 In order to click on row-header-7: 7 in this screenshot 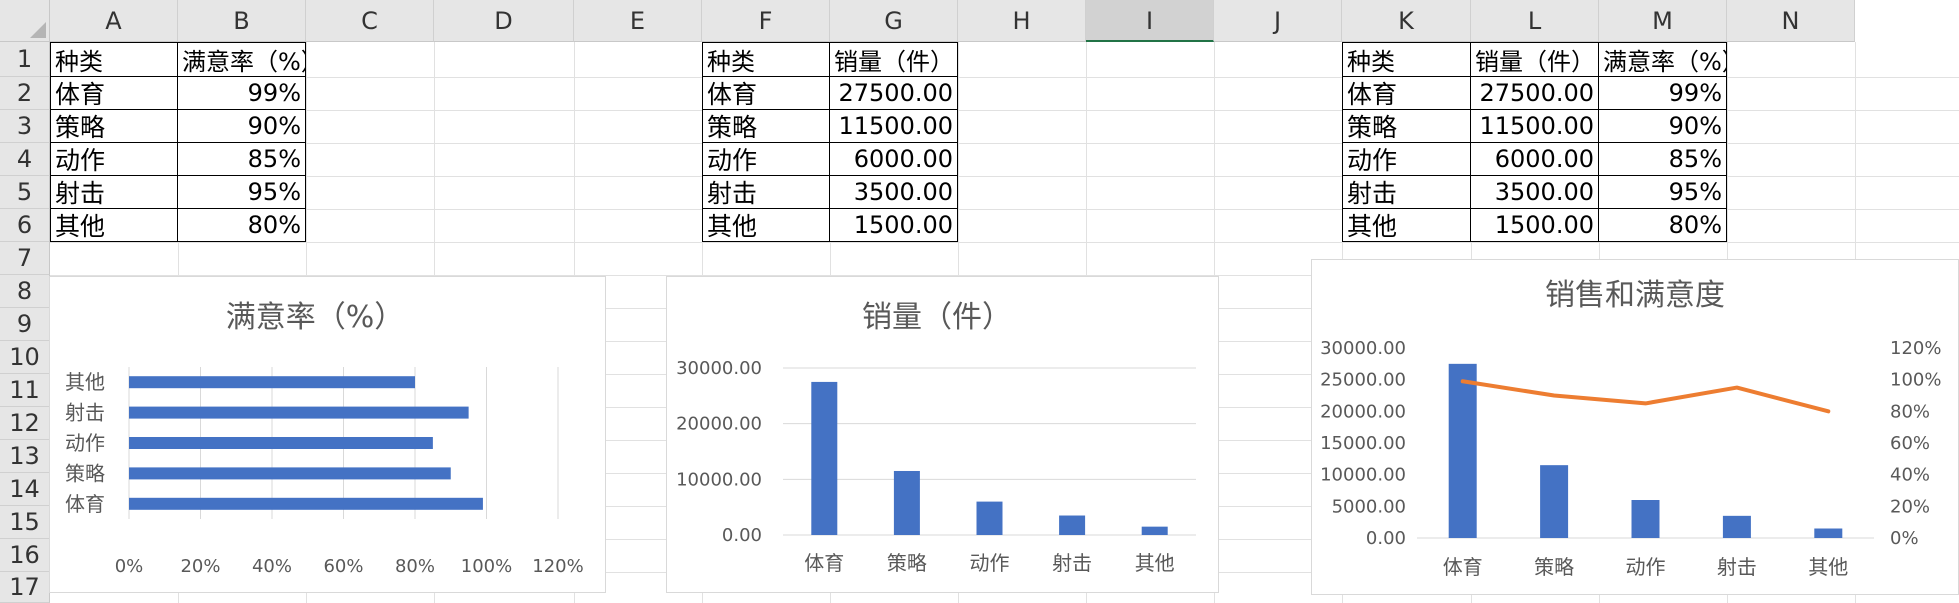, I will do `click(25, 258)`.